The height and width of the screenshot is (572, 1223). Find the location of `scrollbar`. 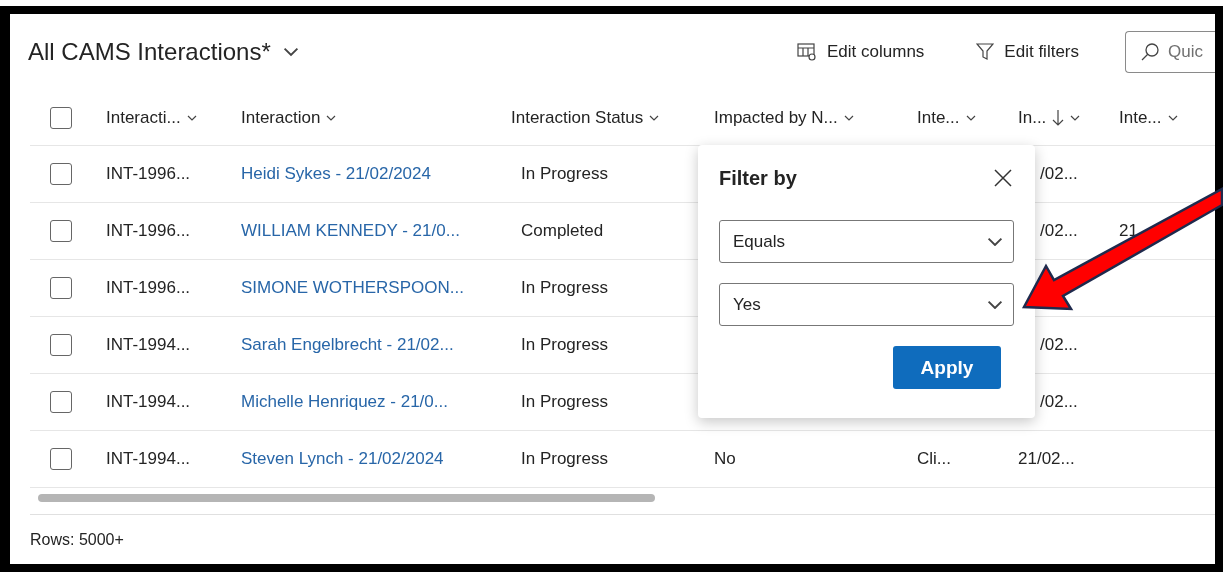

scrollbar is located at coordinates (346, 498).